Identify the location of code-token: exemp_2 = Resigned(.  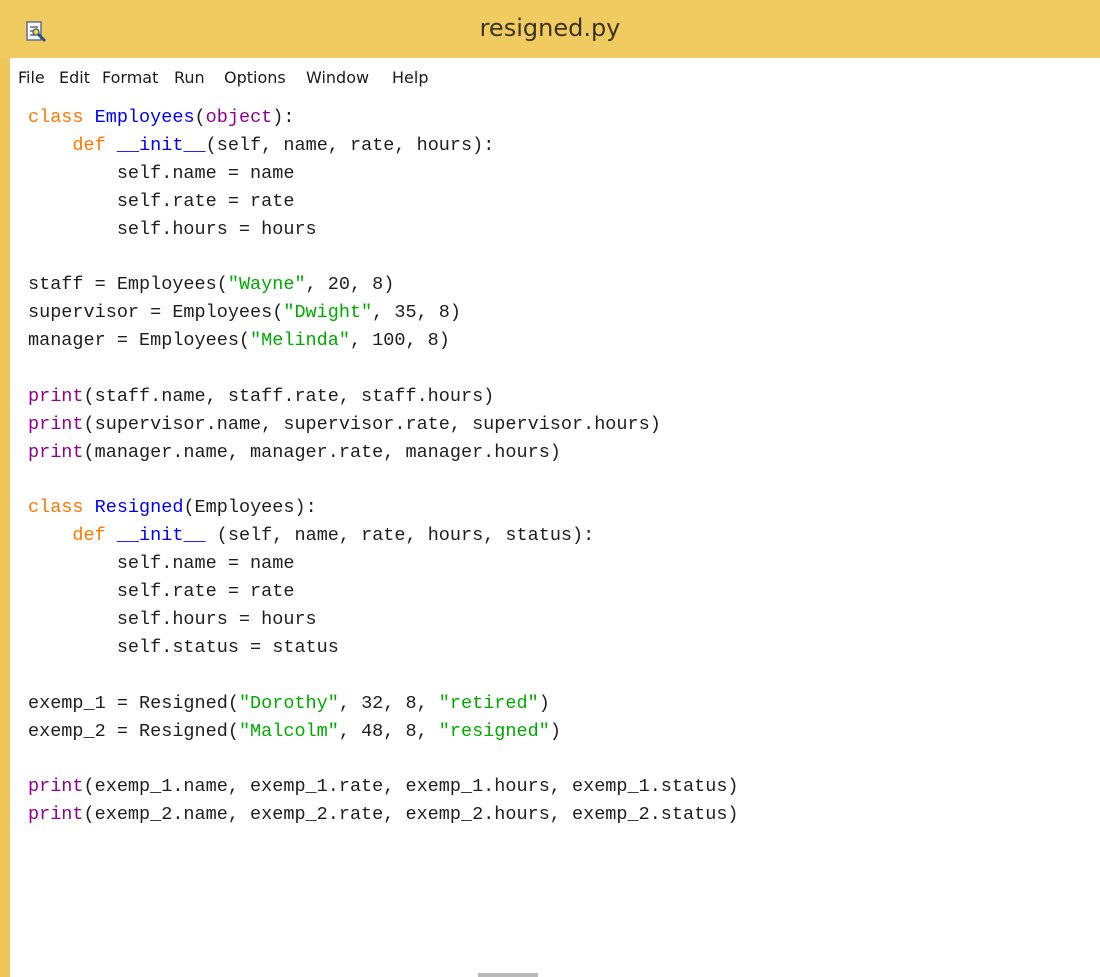
(133, 731).